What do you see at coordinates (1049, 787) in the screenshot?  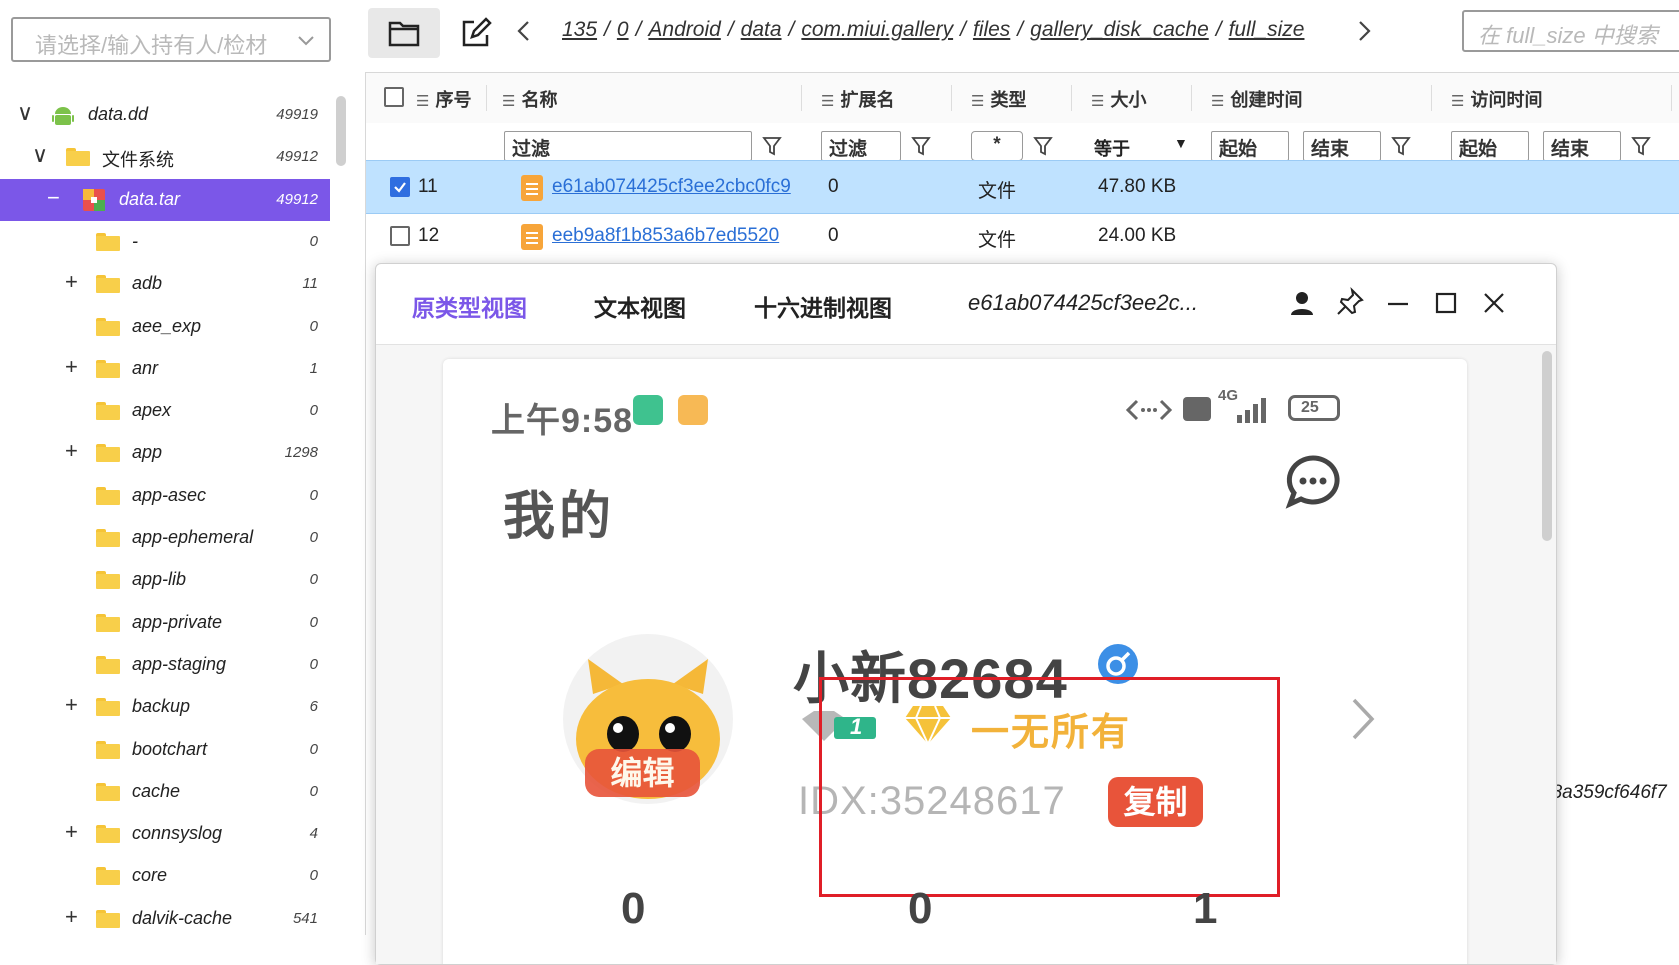 I see `evidence-highlight-box` at bounding box center [1049, 787].